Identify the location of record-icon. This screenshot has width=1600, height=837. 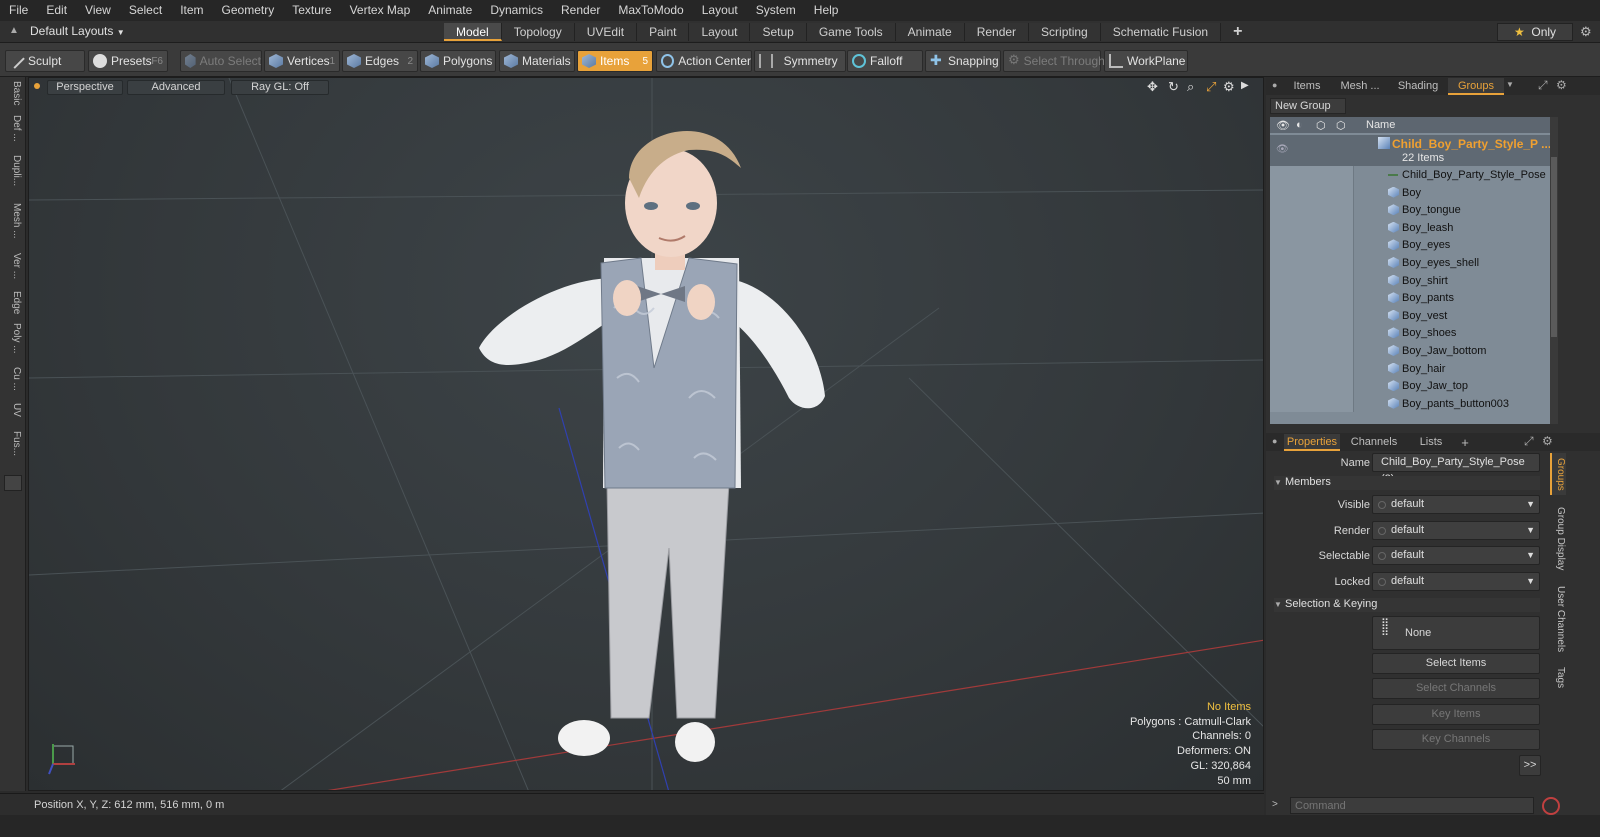
(1551, 806).